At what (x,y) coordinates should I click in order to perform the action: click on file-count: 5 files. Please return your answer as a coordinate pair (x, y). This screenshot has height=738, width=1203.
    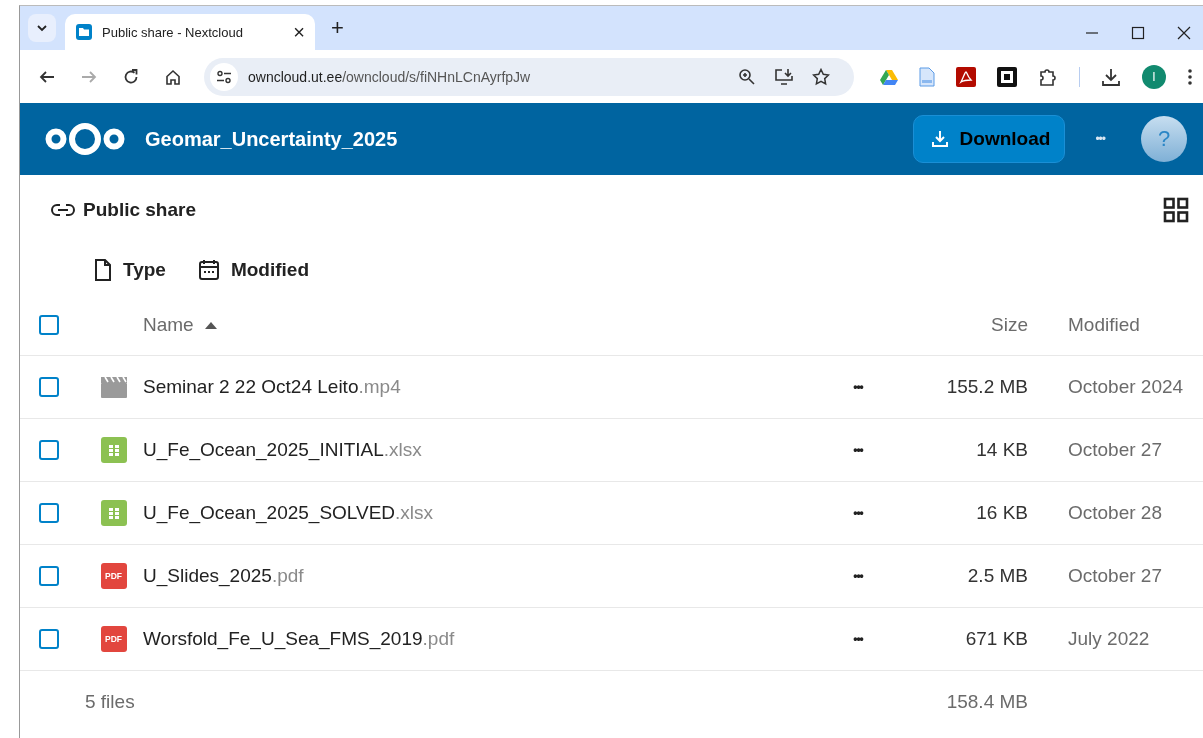
    Looking at the image, I should click on (110, 702).